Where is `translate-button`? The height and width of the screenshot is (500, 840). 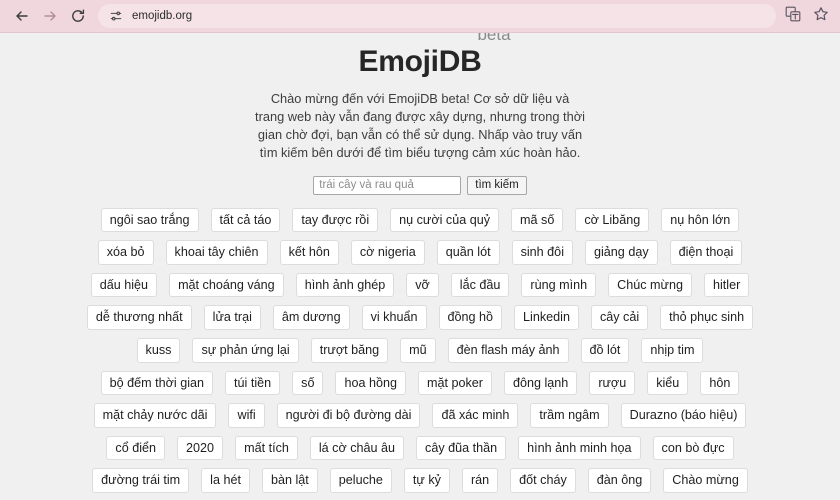
translate-button is located at coordinates (793, 16).